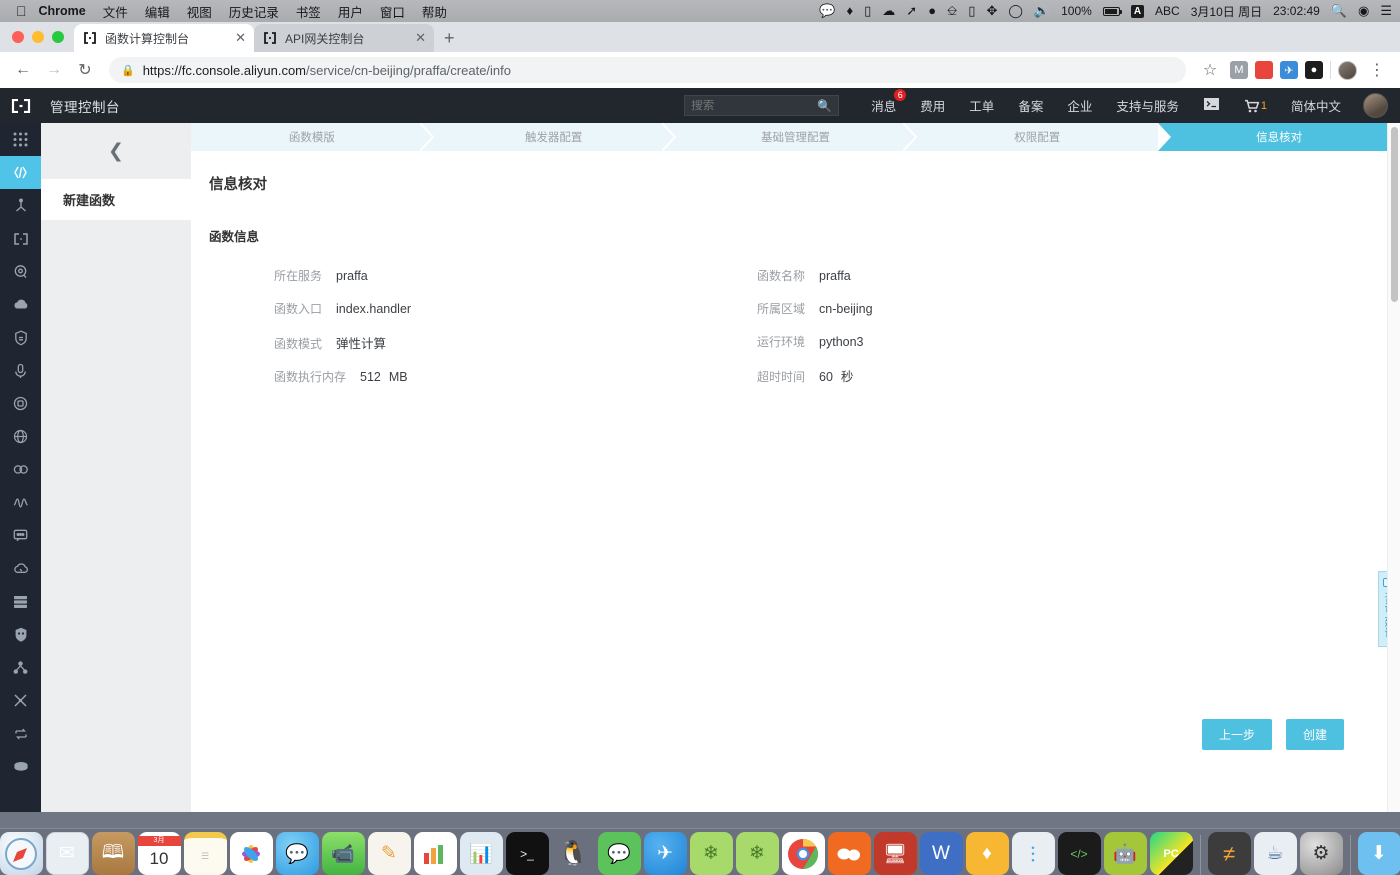 Image resolution: width=1400 pixels, height=875 pixels. Describe the element at coordinates (350, 11) in the screenshot. I see `menu-item-profiles: 用户` at that location.